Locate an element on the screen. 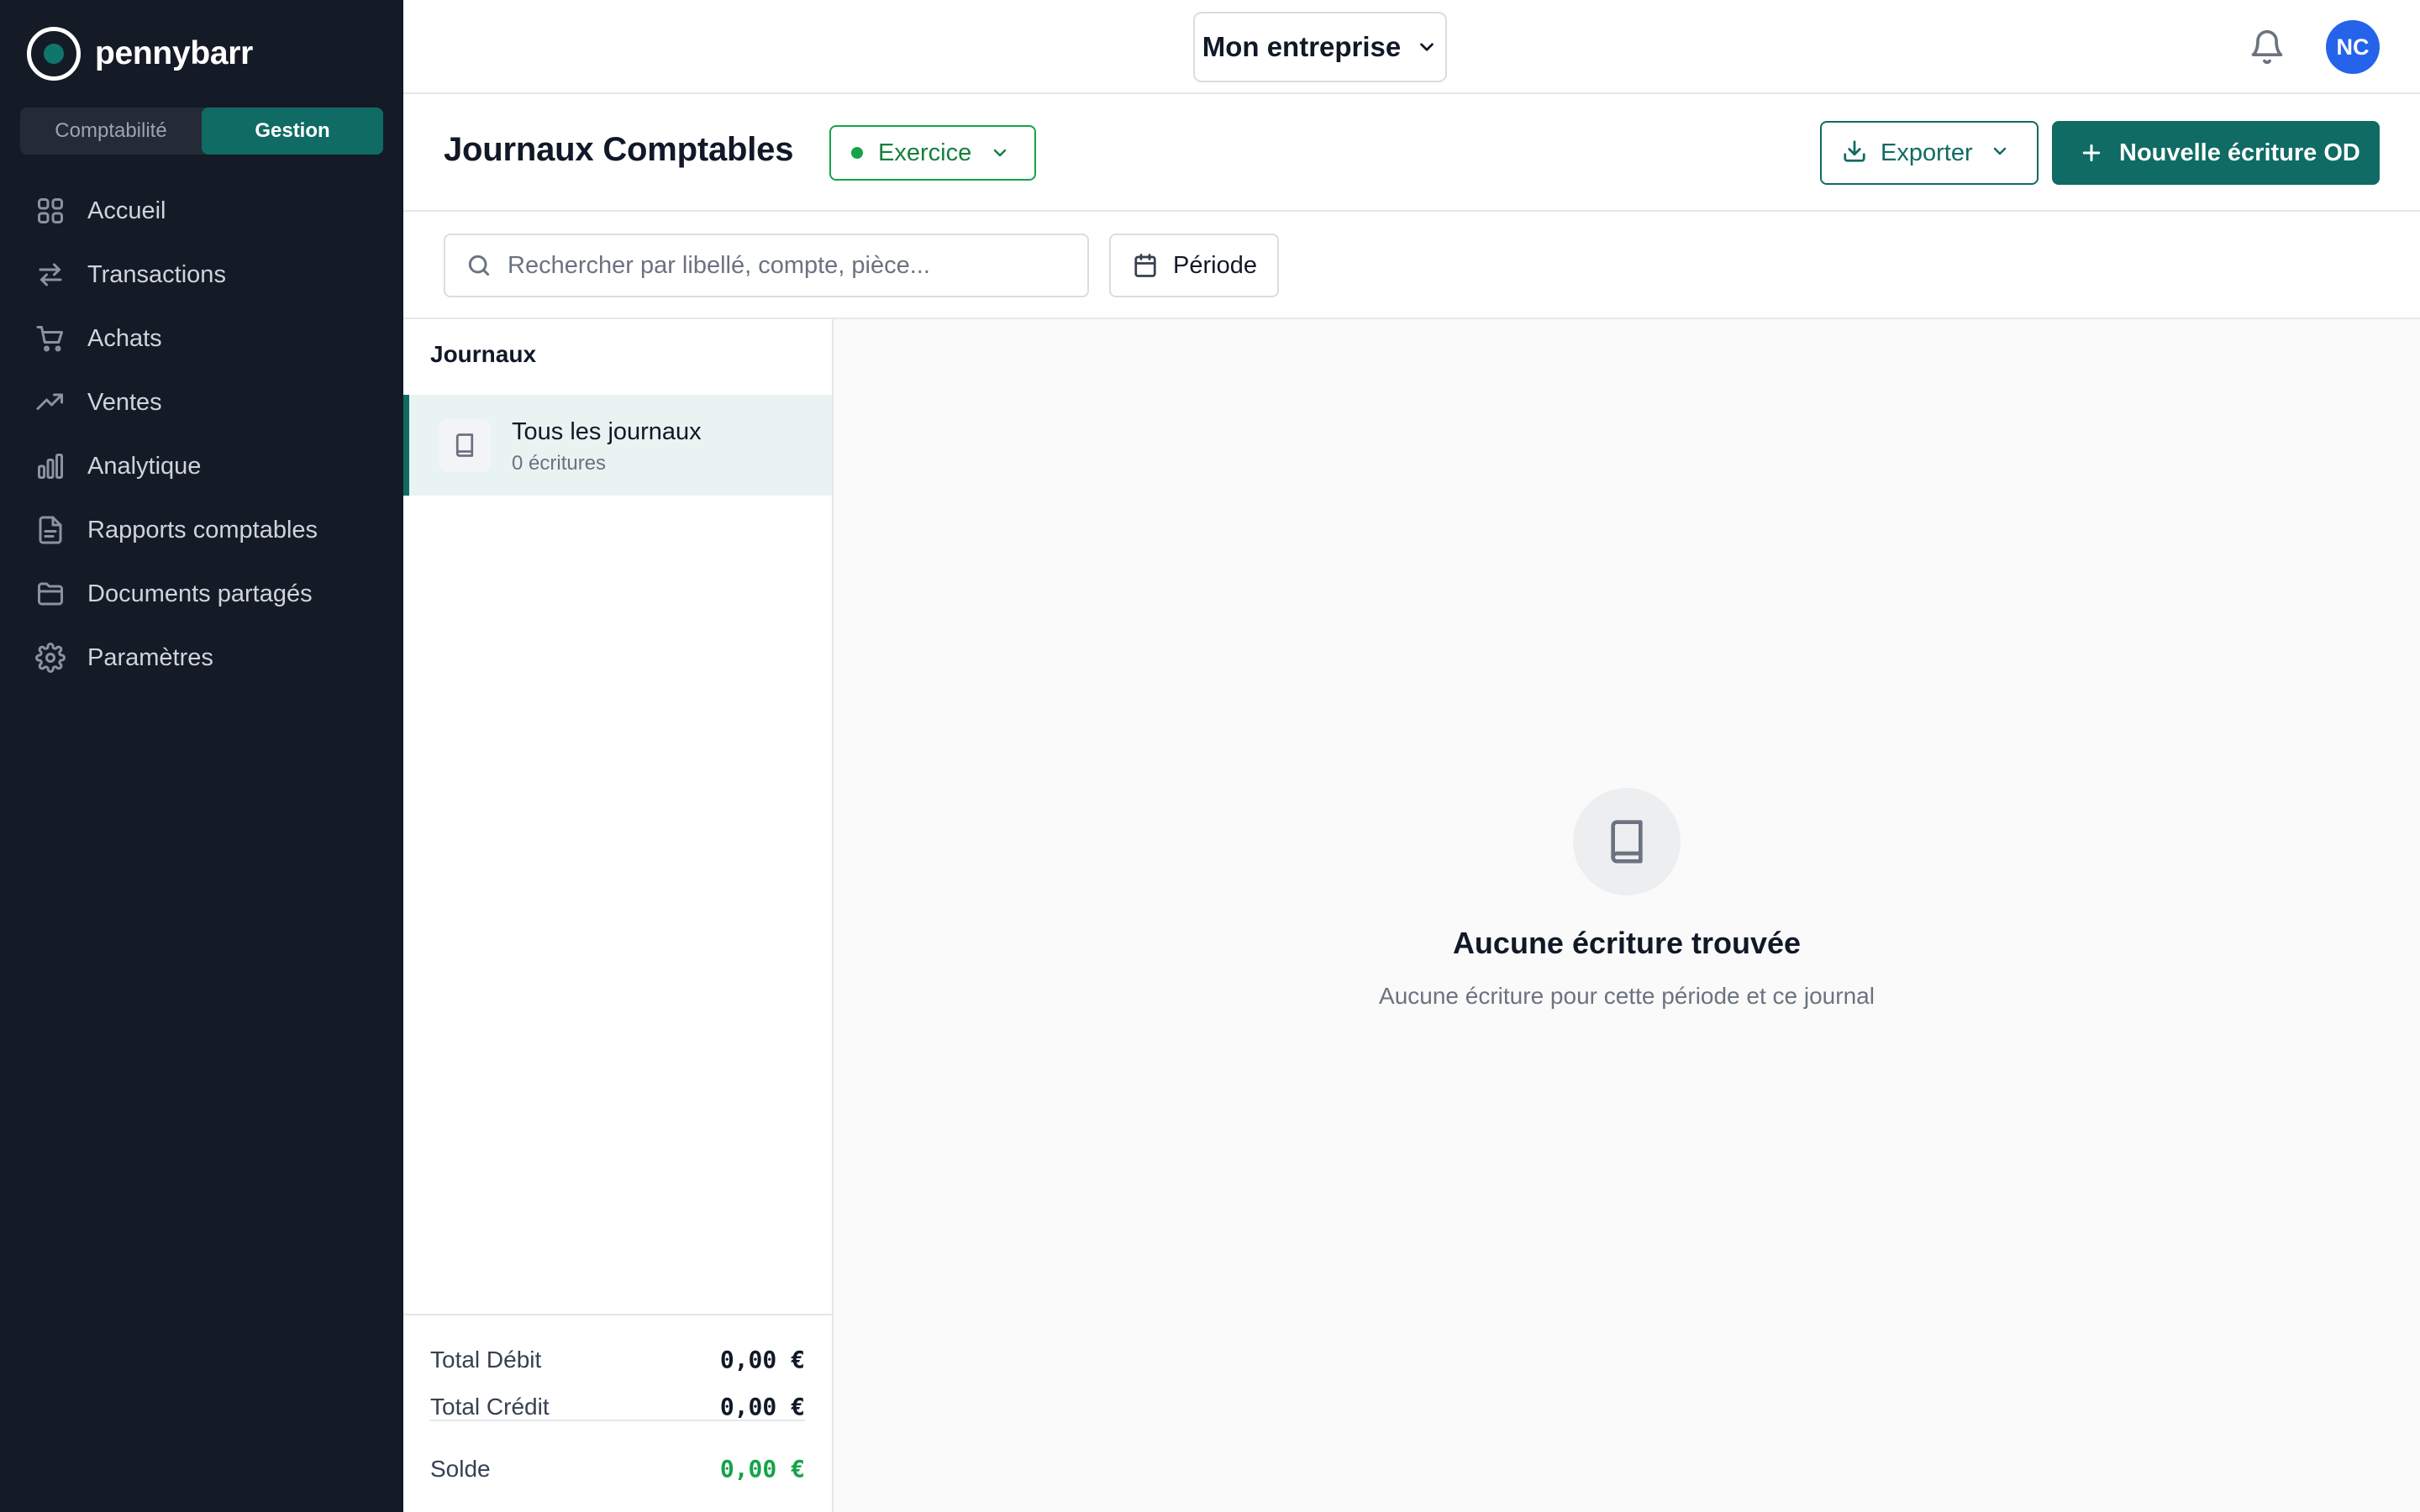 The width and height of the screenshot is (2420, 1512). sidebar-item-parametres: Paramètres is located at coordinates (202, 658).